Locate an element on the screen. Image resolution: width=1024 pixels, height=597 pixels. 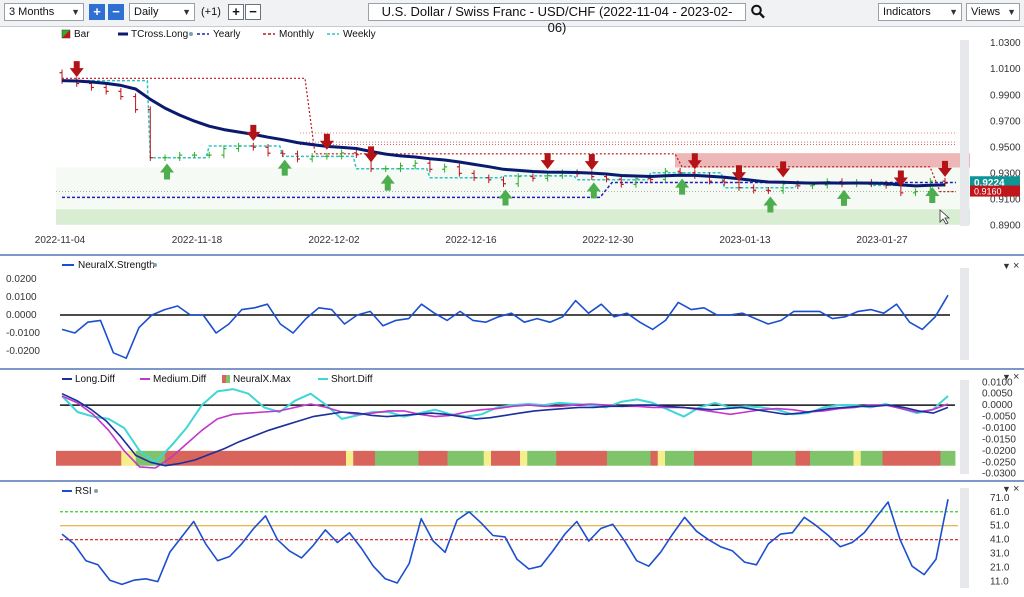
y-tick-label: 11.0 is located at coordinates (999, 582).